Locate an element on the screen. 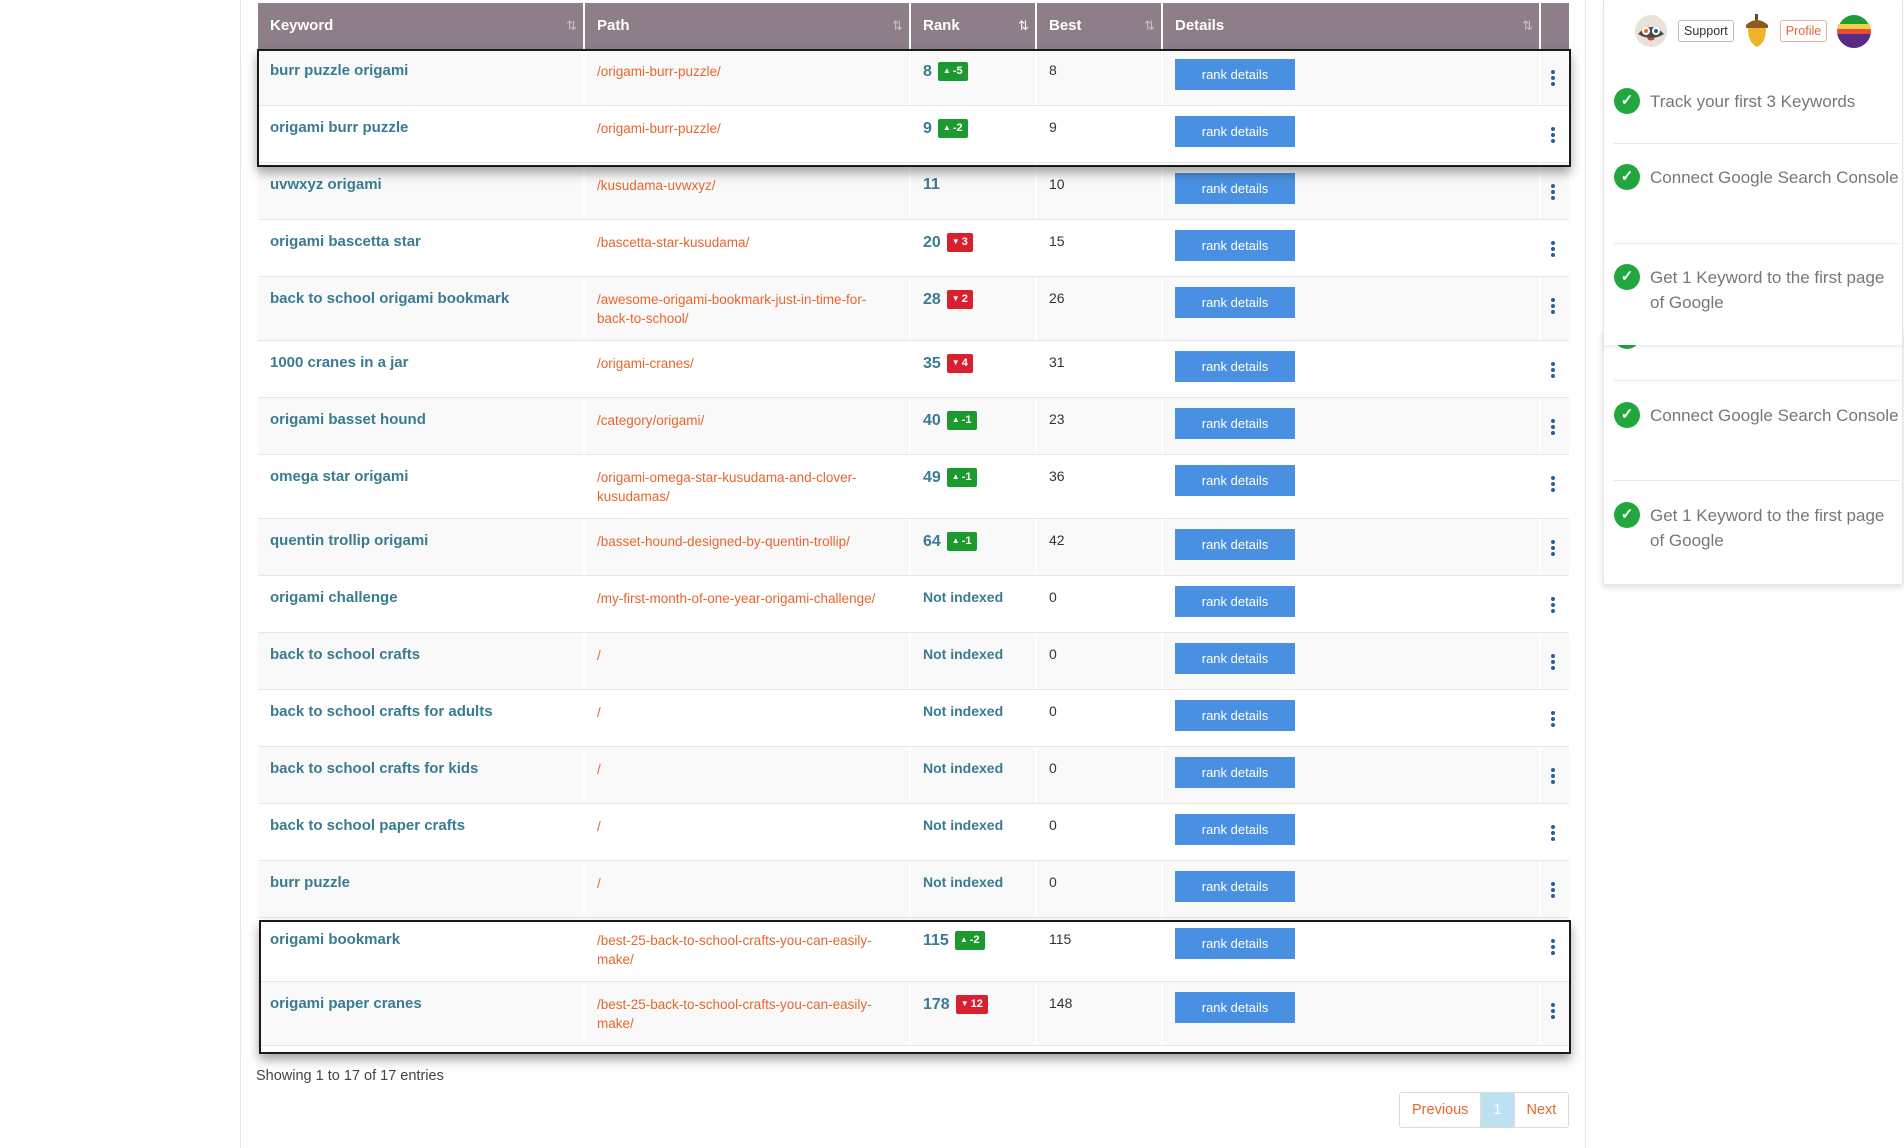 Image resolution: width=1904 pixels, height=1148 pixels. best-cell: 23 is located at coordinates (1100, 426).